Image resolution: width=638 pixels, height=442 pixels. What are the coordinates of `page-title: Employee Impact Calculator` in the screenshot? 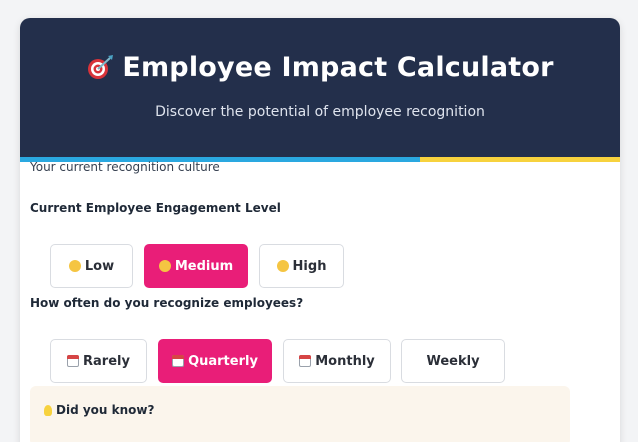 It's located at (338, 67).